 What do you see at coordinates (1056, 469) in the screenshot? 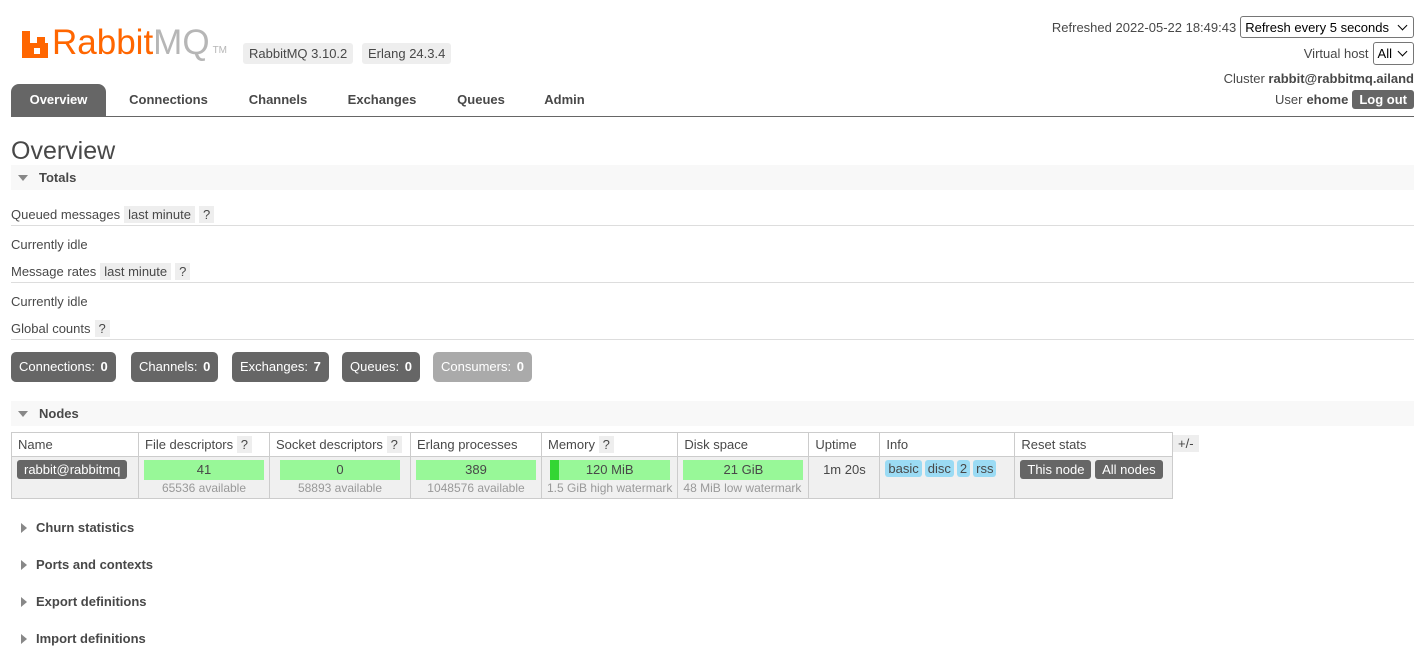
I see `reset-this-node-button: This node` at bounding box center [1056, 469].